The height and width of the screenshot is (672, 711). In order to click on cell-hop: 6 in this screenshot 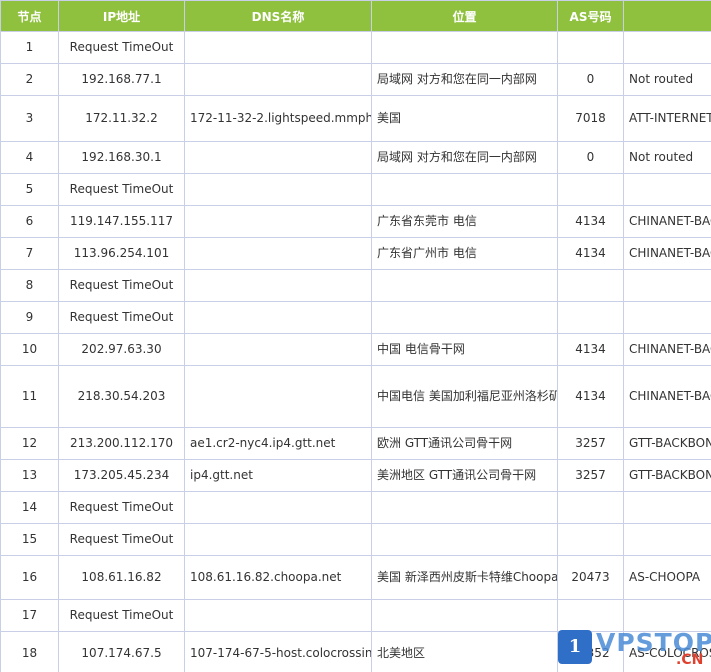, I will do `click(29, 221)`.